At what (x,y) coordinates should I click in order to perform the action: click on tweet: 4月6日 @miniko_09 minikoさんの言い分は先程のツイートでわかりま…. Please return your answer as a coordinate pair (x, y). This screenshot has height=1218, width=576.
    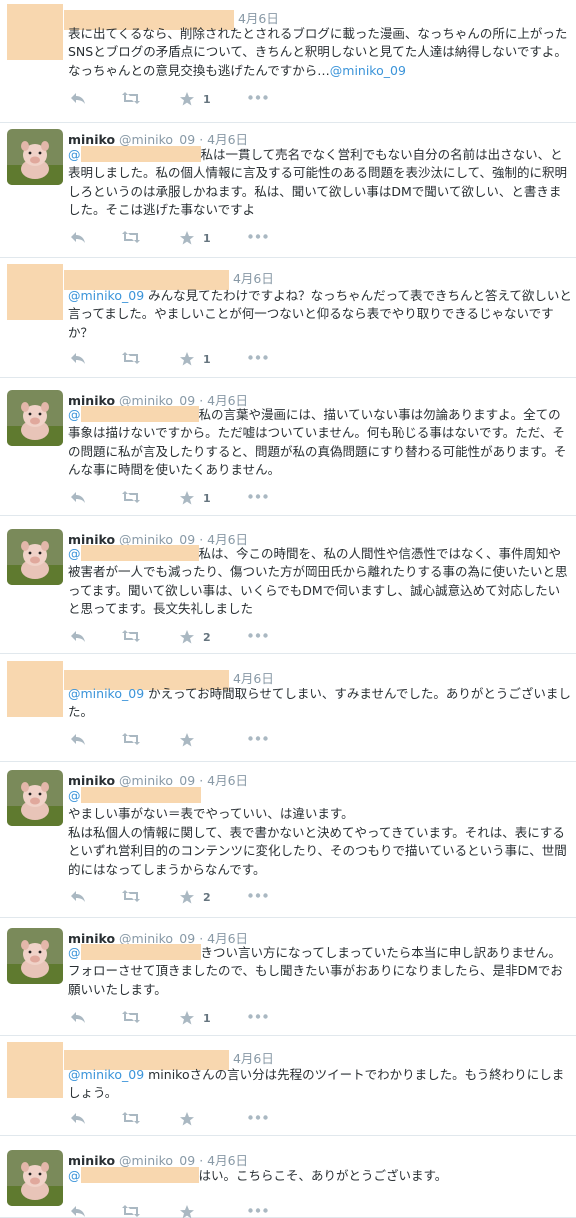
    Looking at the image, I should click on (288, 1086).